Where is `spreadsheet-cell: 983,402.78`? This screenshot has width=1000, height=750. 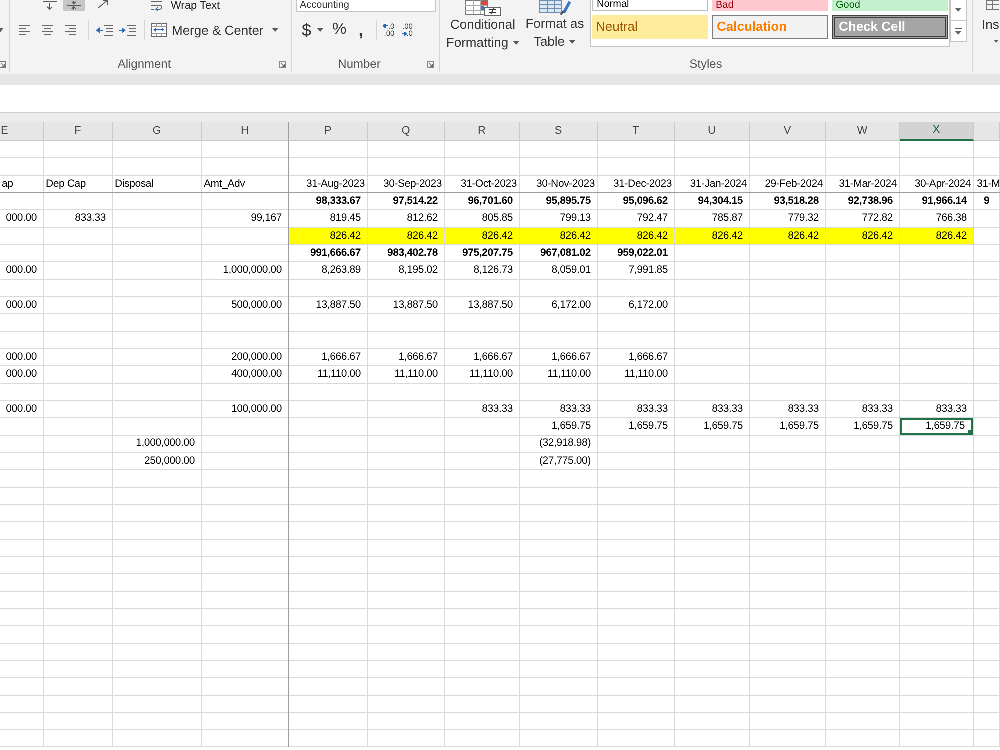 spreadsheet-cell: 983,402.78 is located at coordinates (406, 253).